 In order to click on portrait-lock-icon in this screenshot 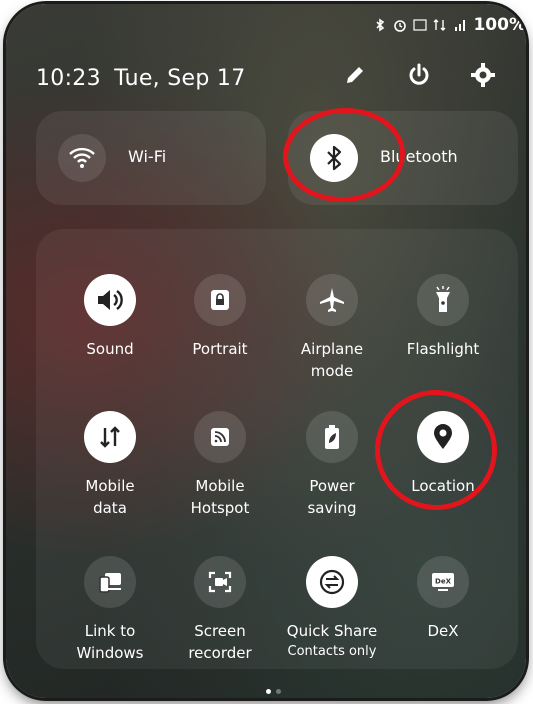, I will do `click(220, 300)`.